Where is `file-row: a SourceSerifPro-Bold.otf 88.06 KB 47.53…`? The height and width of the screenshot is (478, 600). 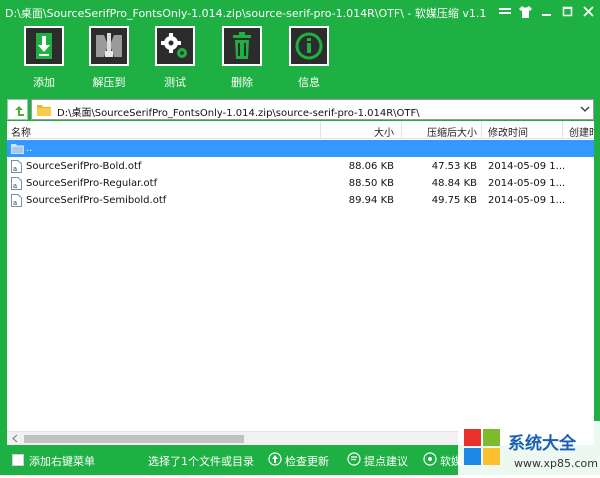
file-row: a SourceSerifPro-Bold.otf 88.06 KB 47.53… is located at coordinates (300, 166).